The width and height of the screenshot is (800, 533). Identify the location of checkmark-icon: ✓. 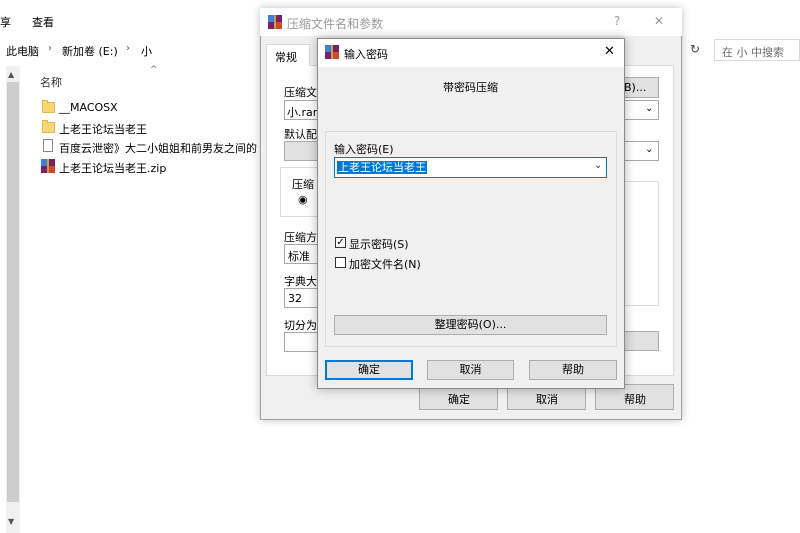
(340, 242).